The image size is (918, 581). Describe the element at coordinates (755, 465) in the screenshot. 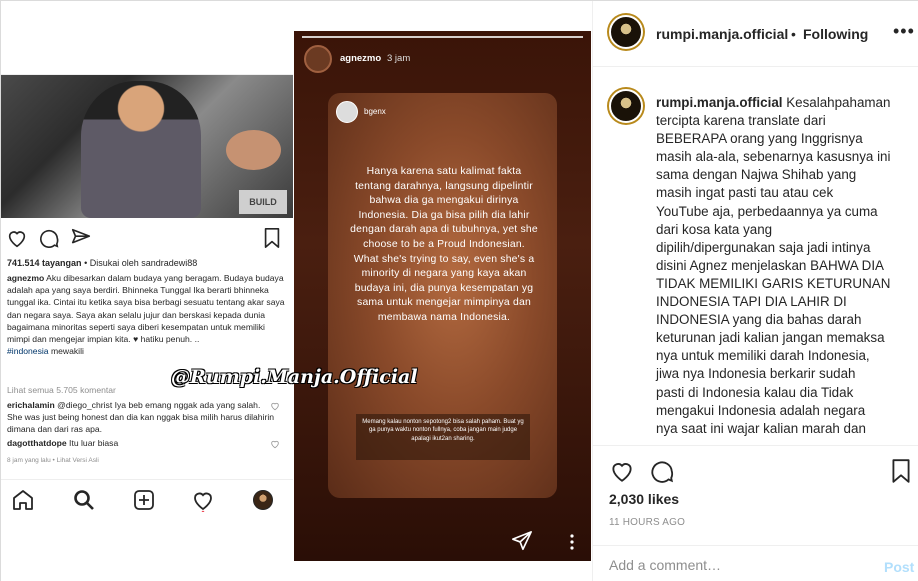

I see `post-action-bar` at that location.